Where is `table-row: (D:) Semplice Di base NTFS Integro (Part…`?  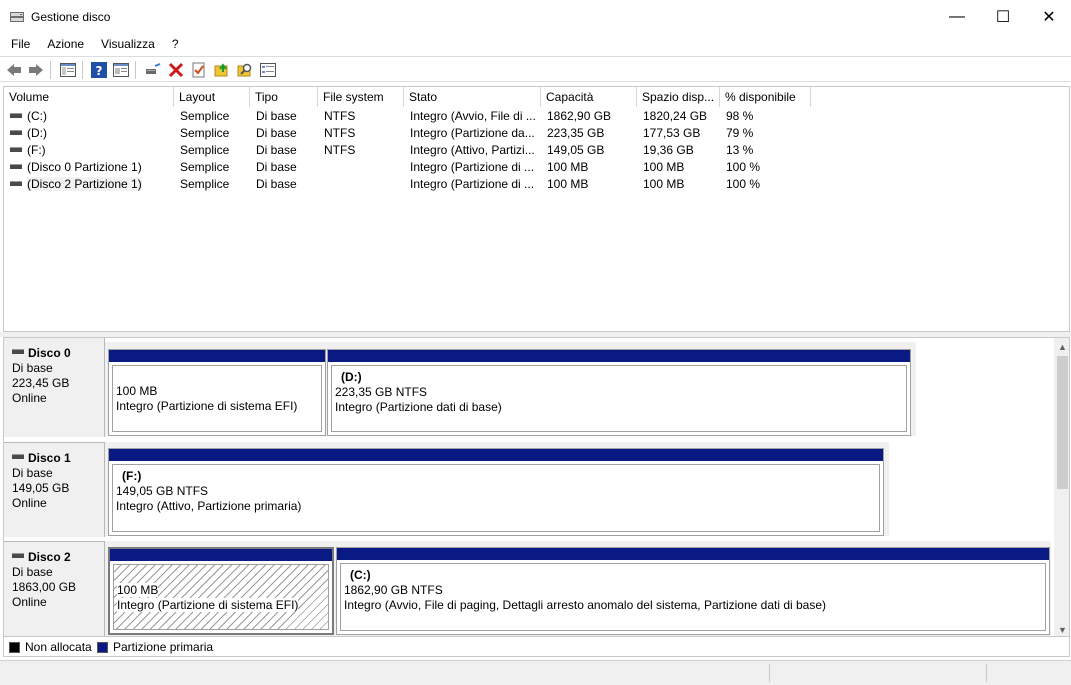 table-row: (D:) Semplice Di base NTFS Integro (Part… is located at coordinates (536, 132).